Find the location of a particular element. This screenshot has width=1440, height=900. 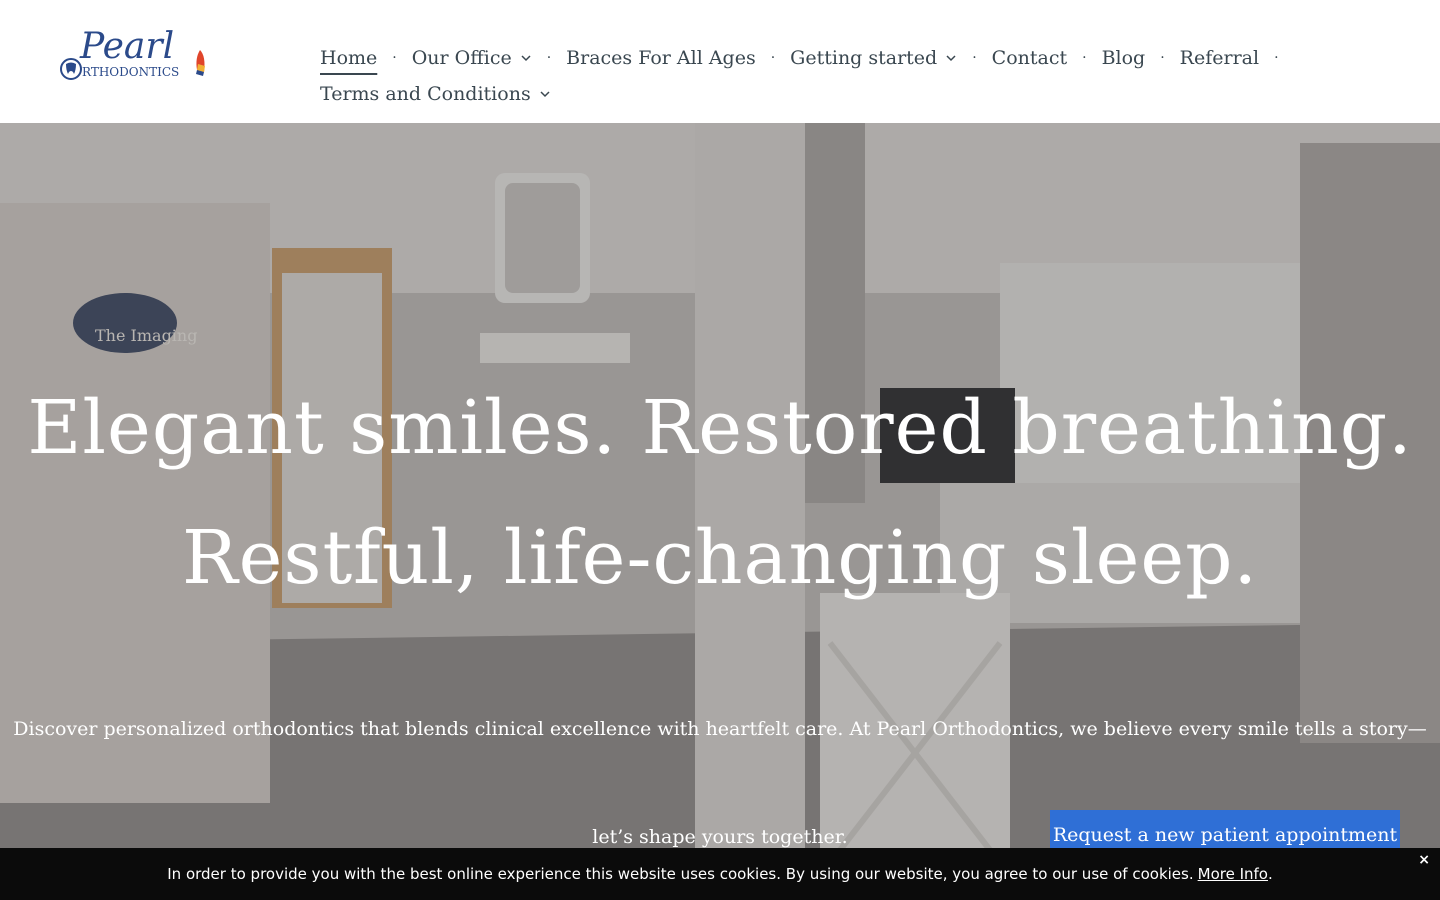

nav-item-home: Home is located at coordinates (348, 58).